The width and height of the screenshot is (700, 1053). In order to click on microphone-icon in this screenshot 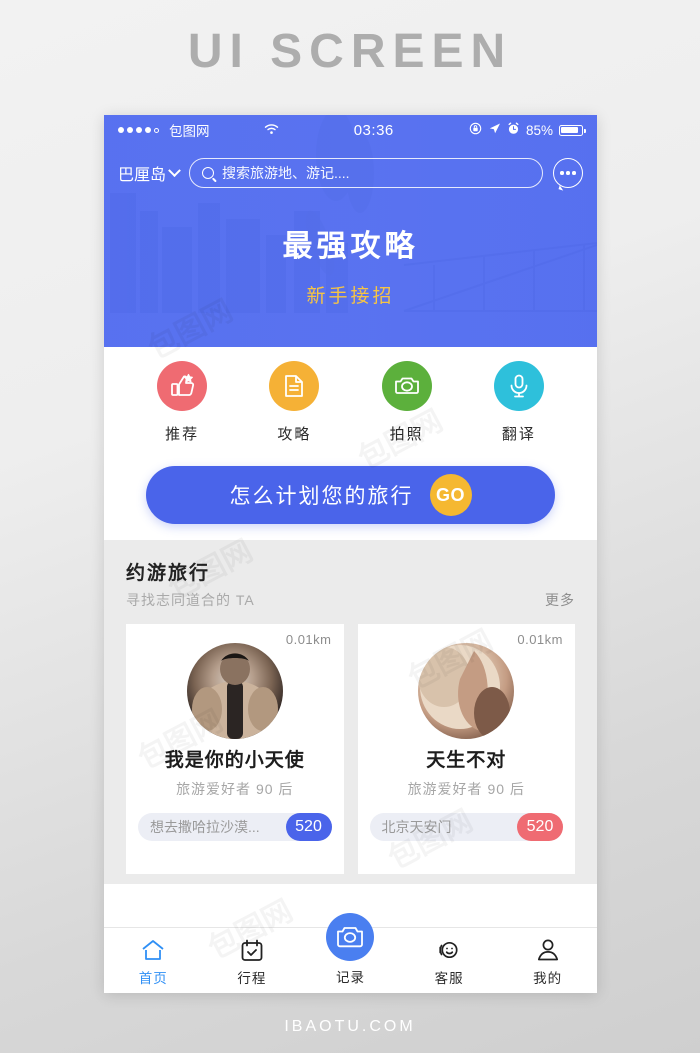, I will do `click(518, 386)`.